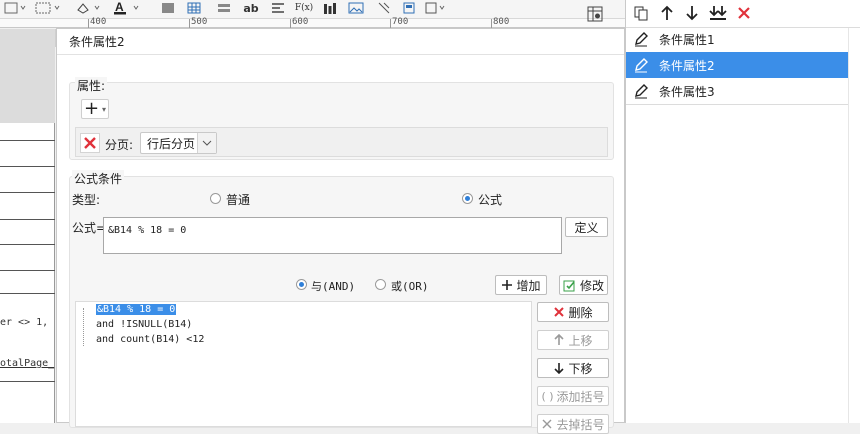  What do you see at coordinates (83, 327) in the screenshot?
I see `tree-line` at bounding box center [83, 327].